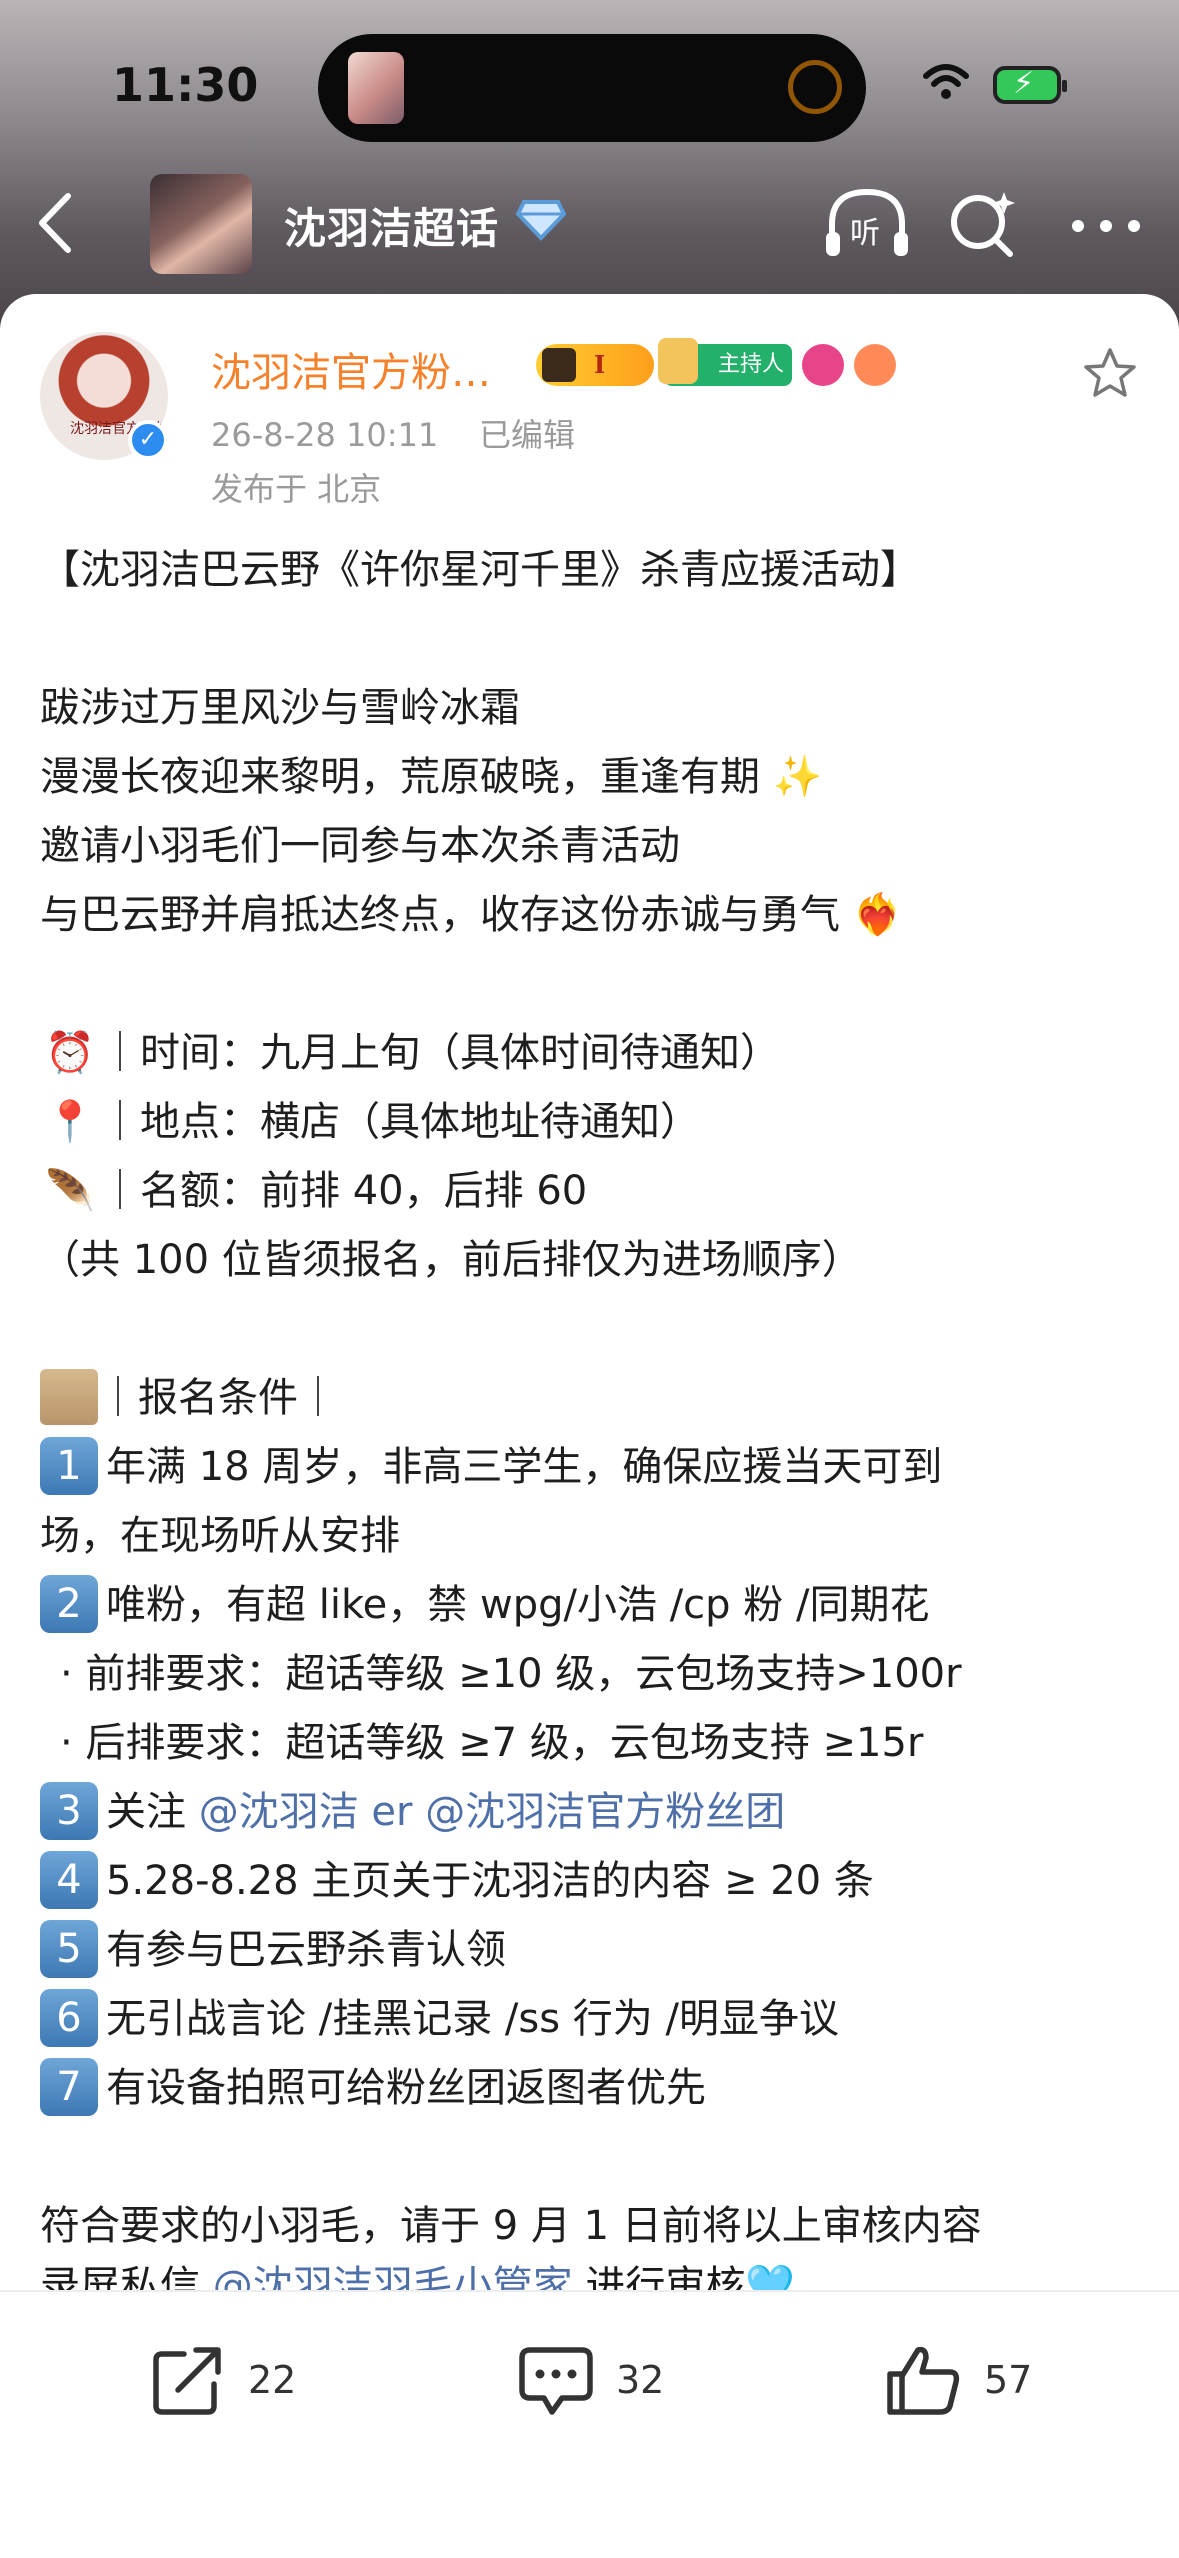 The image size is (1179, 2558). What do you see at coordinates (220, 1536) in the screenshot?
I see `post-line: 场，在现场听从安排` at bounding box center [220, 1536].